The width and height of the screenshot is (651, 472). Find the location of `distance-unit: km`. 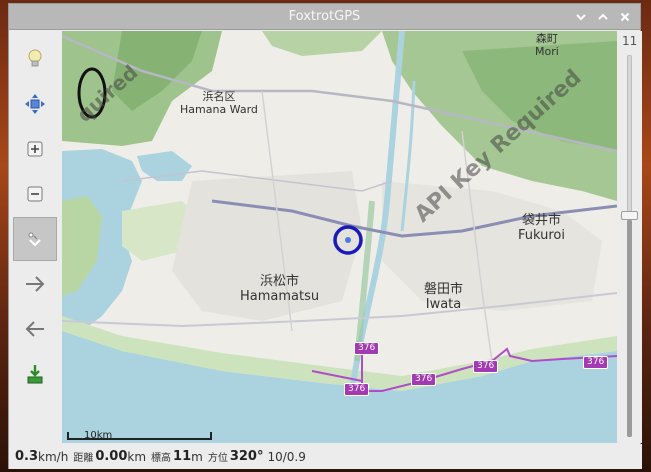

distance-unit: km is located at coordinates (137, 456).